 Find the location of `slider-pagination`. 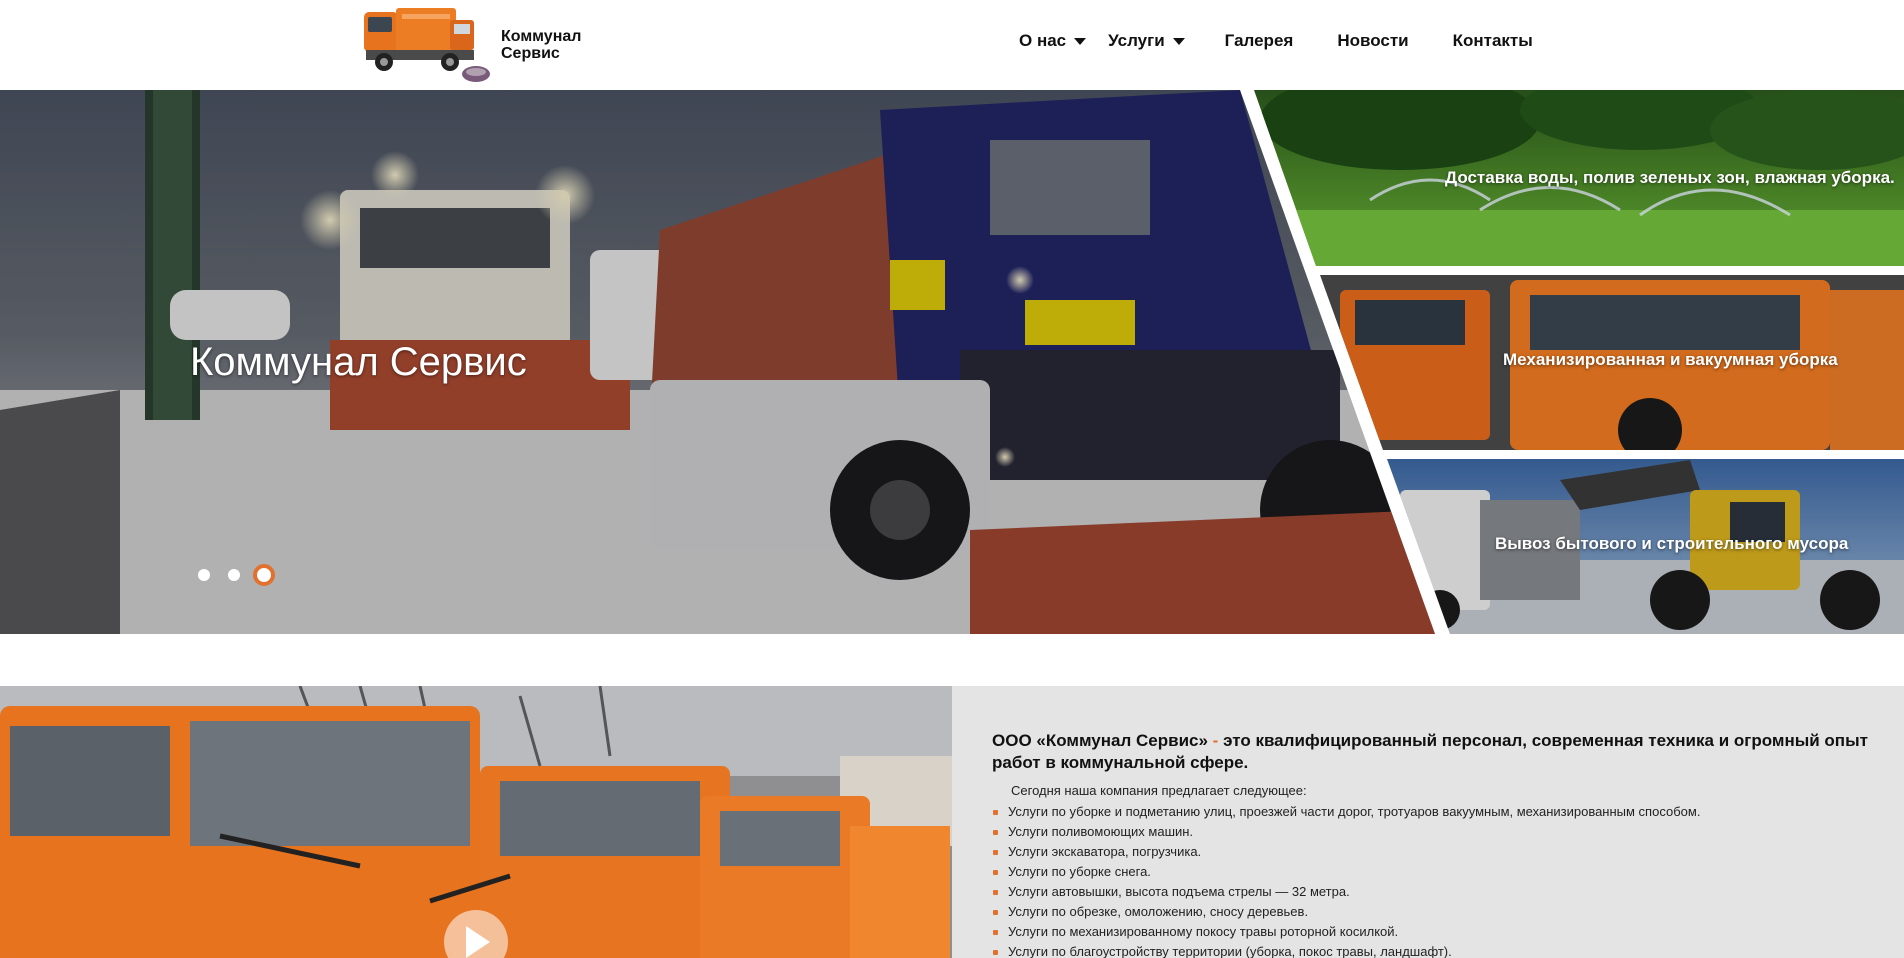

slider-pagination is located at coordinates (245, 575).